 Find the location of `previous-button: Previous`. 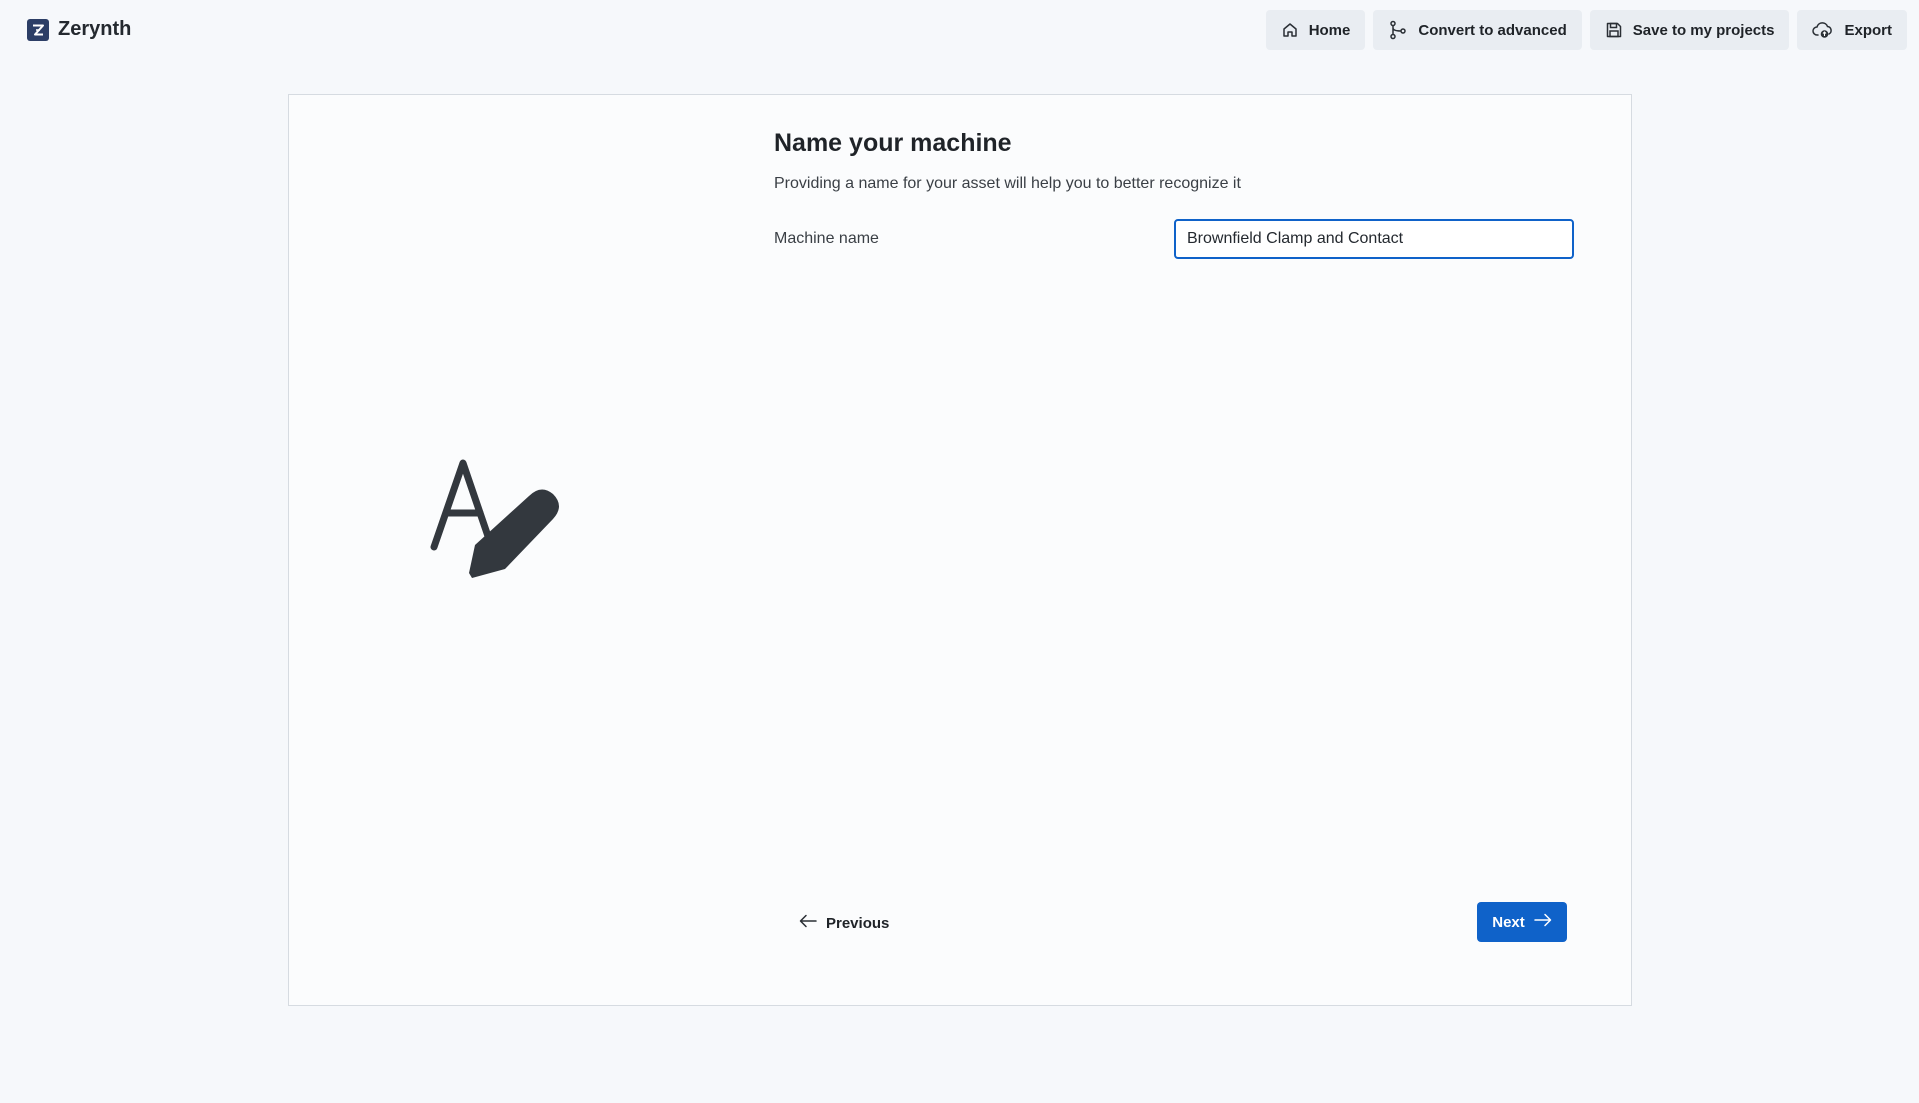

previous-button: Previous is located at coordinates (844, 923).